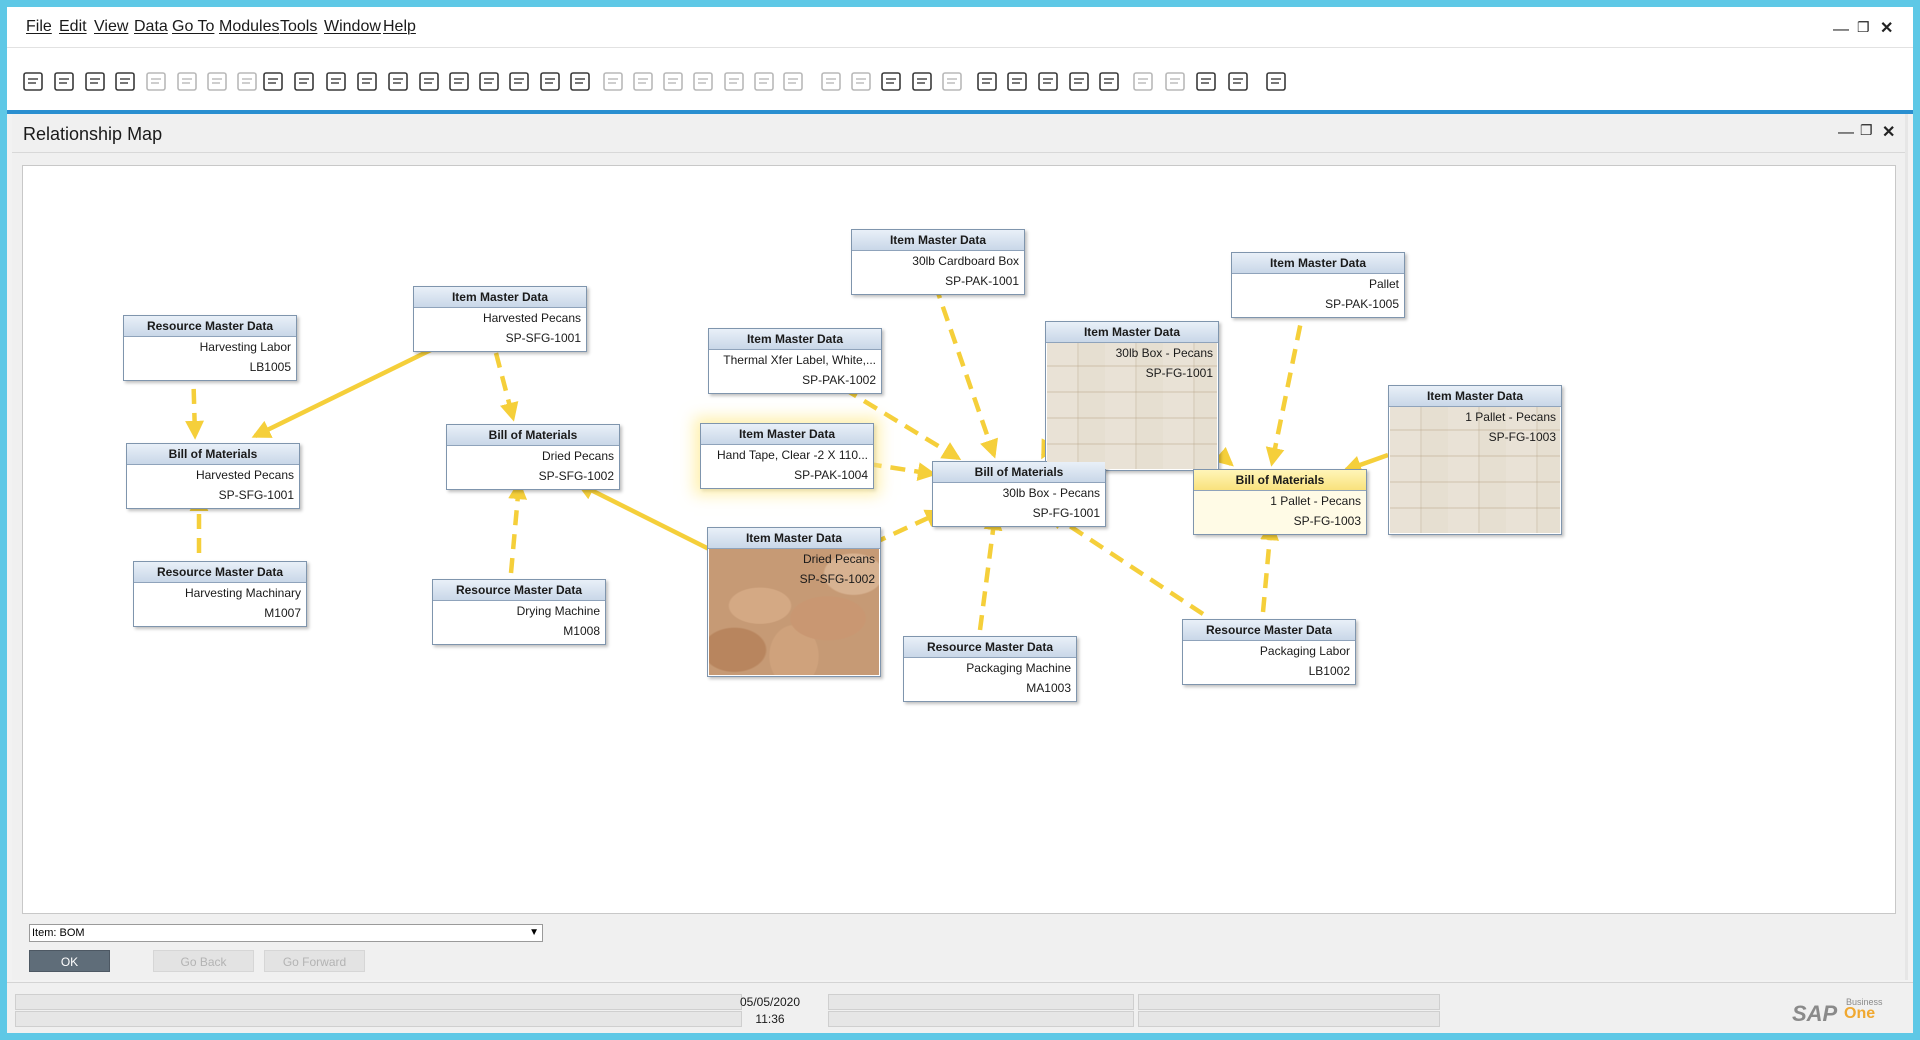  What do you see at coordinates (735, 82) in the screenshot?
I see `volume-icon` at bounding box center [735, 82].